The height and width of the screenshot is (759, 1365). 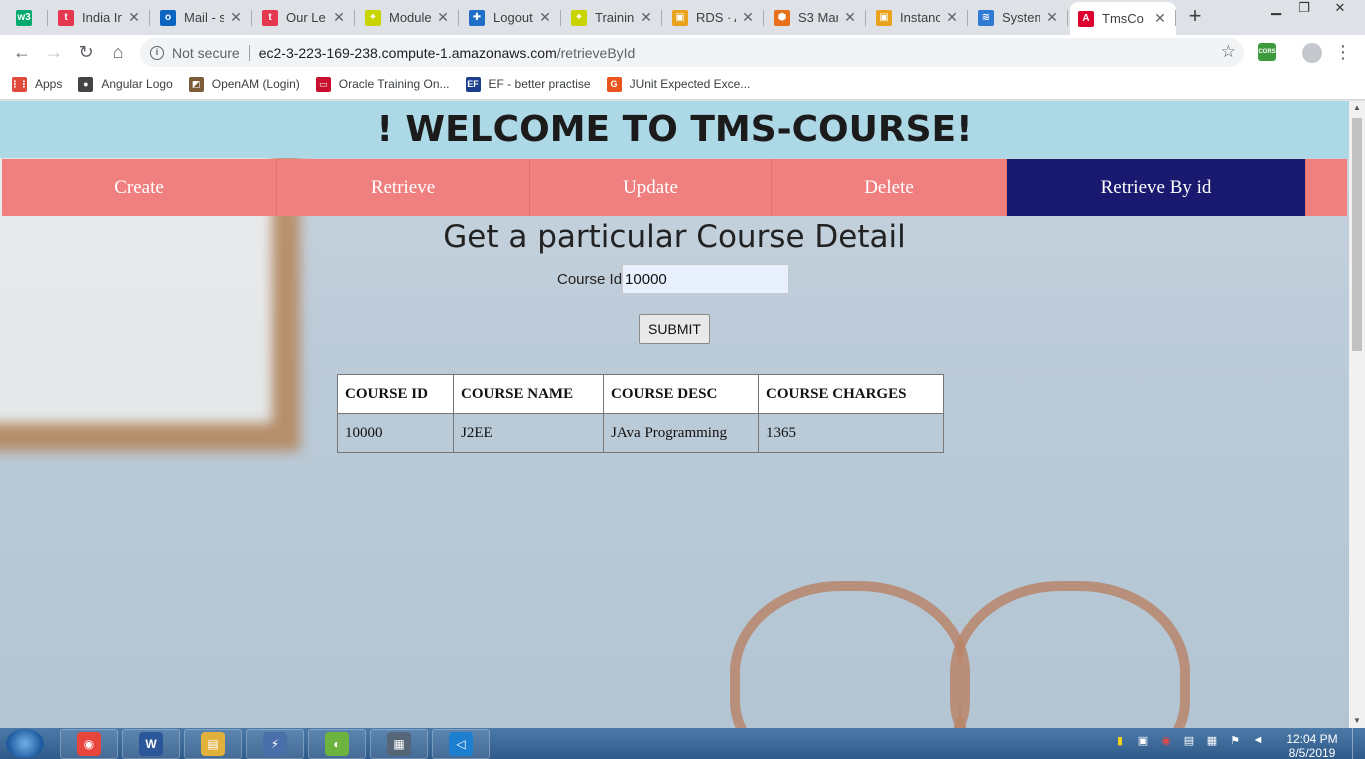 I want to click on aws-cube-icon: ⬢, so click(x=782, y=17).